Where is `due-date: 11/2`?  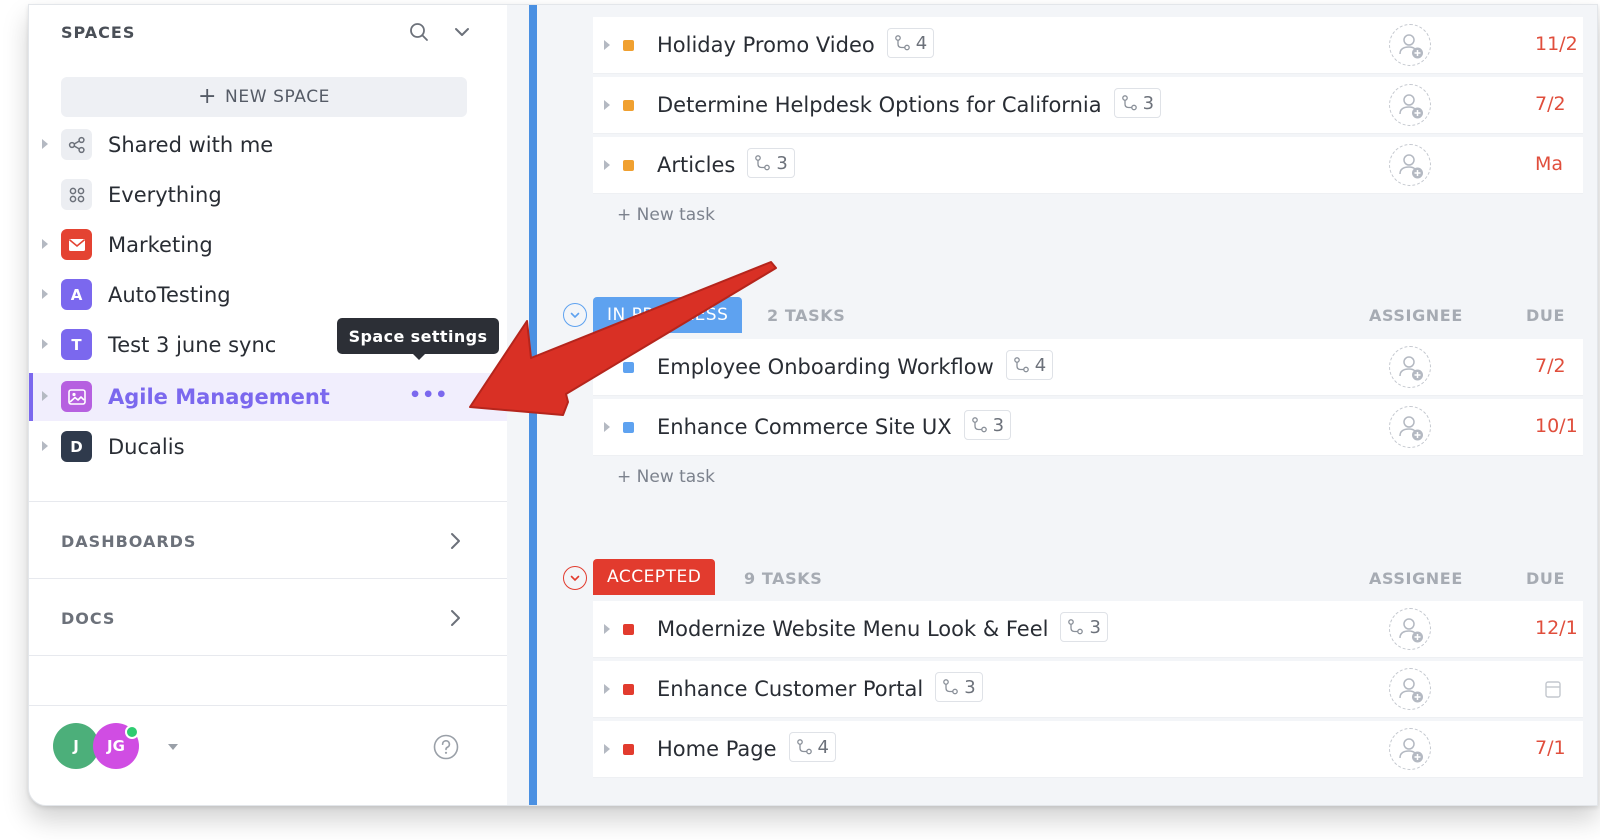
due-date: 11/2 is located at coordinates (1556, 44).